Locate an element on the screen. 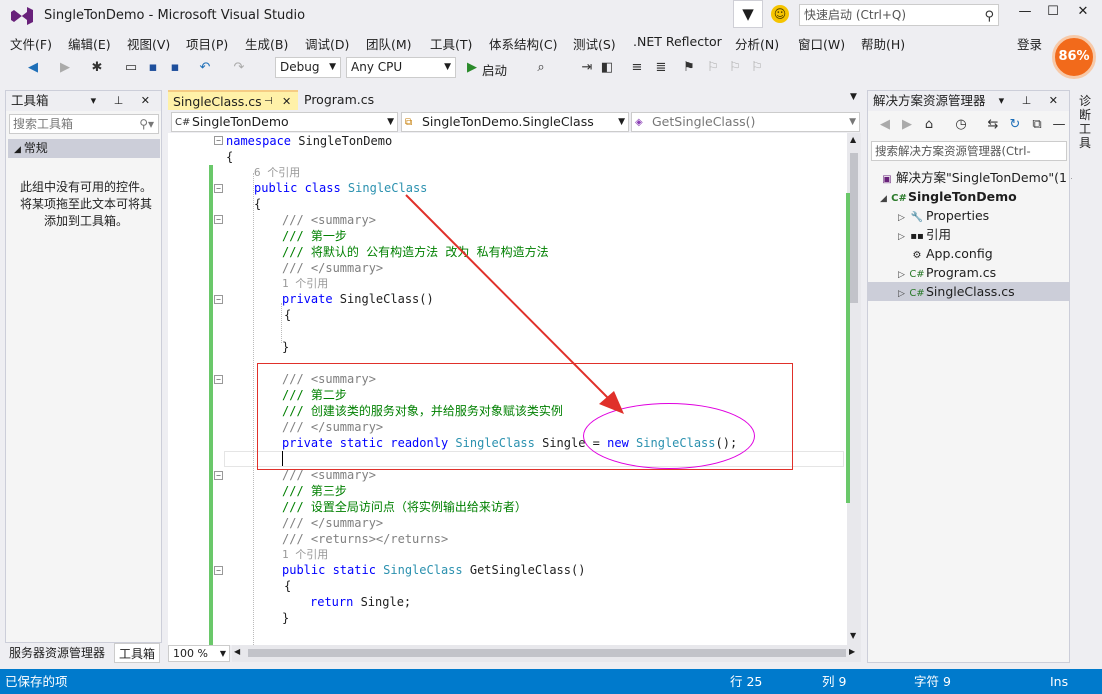 The image size is (1102, 694). minimize-button: — is located at coordinates (1025, 14).